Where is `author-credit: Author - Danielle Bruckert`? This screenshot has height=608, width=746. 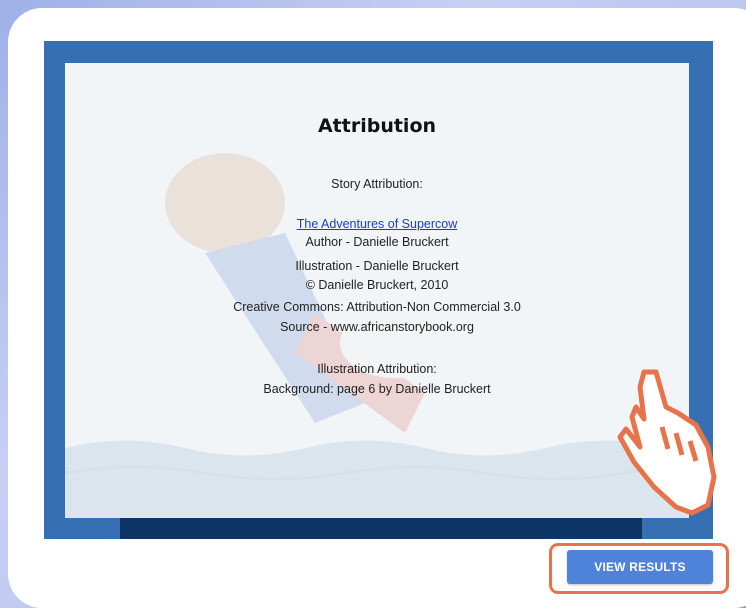 author-credit: Author - Danielle Bruckert is located at coordinates (377, 242).